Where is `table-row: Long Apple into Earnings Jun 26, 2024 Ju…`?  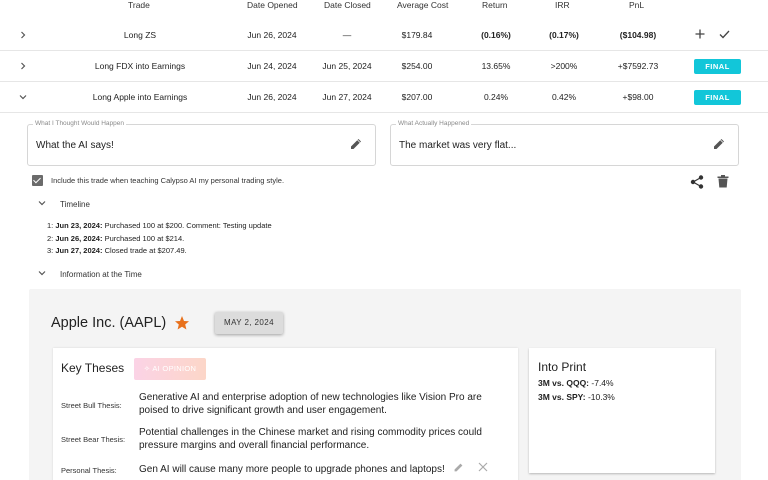
table-row: Long Apple into Earnings Jun 26, 2024 Ju… is located at coordinates (384, 97).